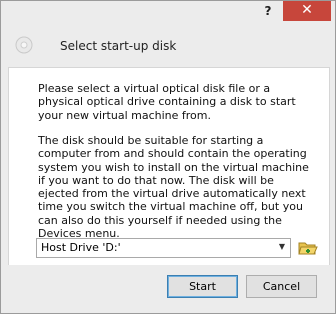  What do you see at coordinates (268, 11) in the screenshot?
I see `help-button: ?` at bounding box center [268, 11].